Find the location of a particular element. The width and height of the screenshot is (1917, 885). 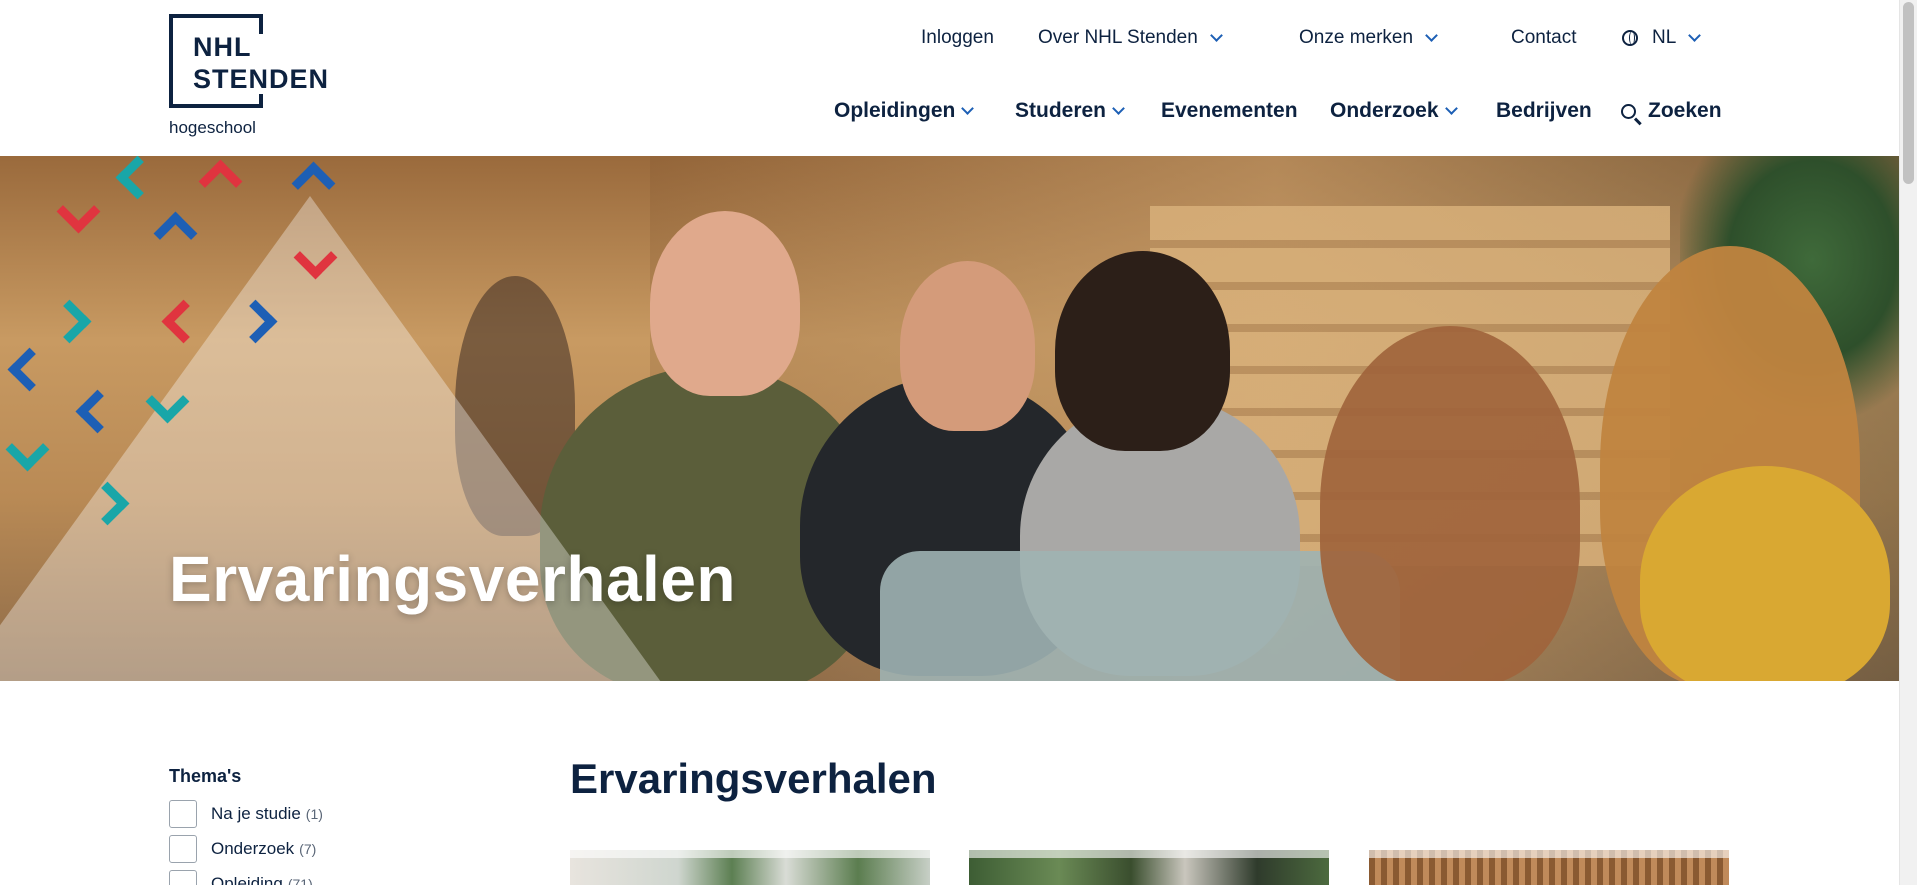

about-menu: Over NHL Stenden is located at coordinates (1130, 38).